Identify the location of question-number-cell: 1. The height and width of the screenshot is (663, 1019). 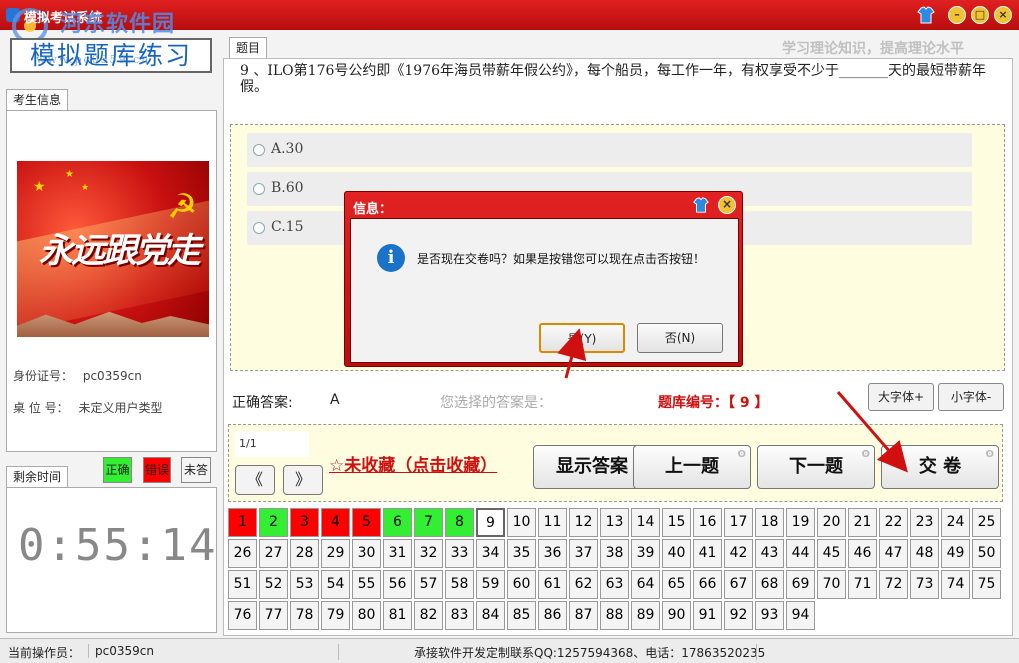
(242, 522).